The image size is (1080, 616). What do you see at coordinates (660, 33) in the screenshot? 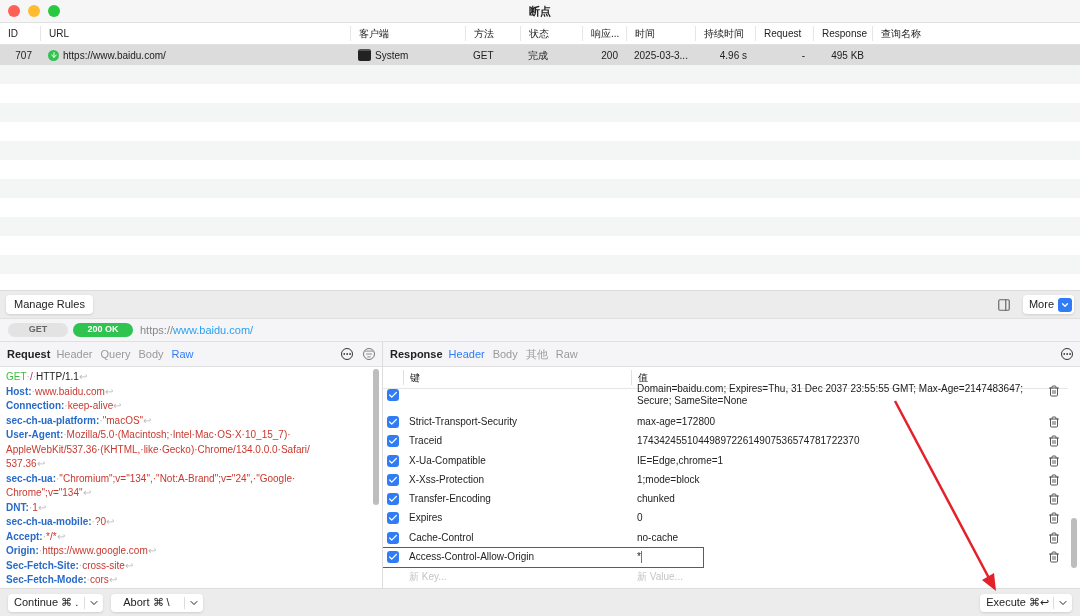
I see `column-header: 时间` at bounding box center [660, 33].